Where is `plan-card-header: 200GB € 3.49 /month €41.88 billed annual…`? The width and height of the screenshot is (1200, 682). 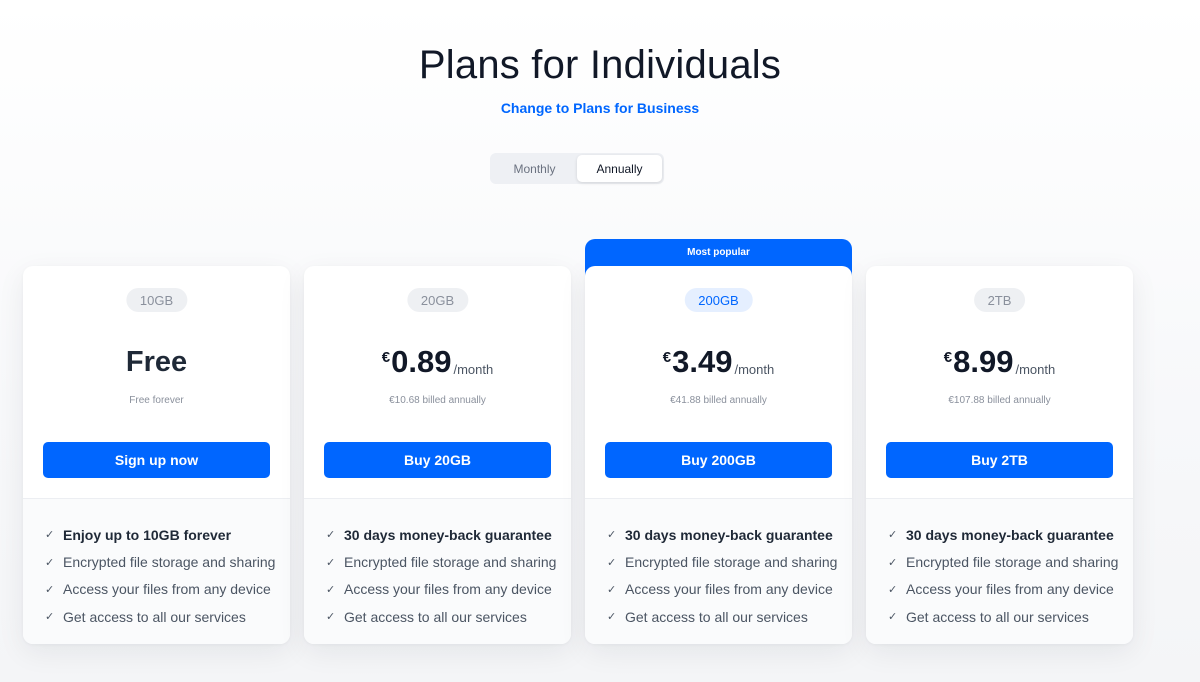
plan-card-header: 200GB € 3.49 /month €41.88 billed annual… is located at coordinates (718, 382).